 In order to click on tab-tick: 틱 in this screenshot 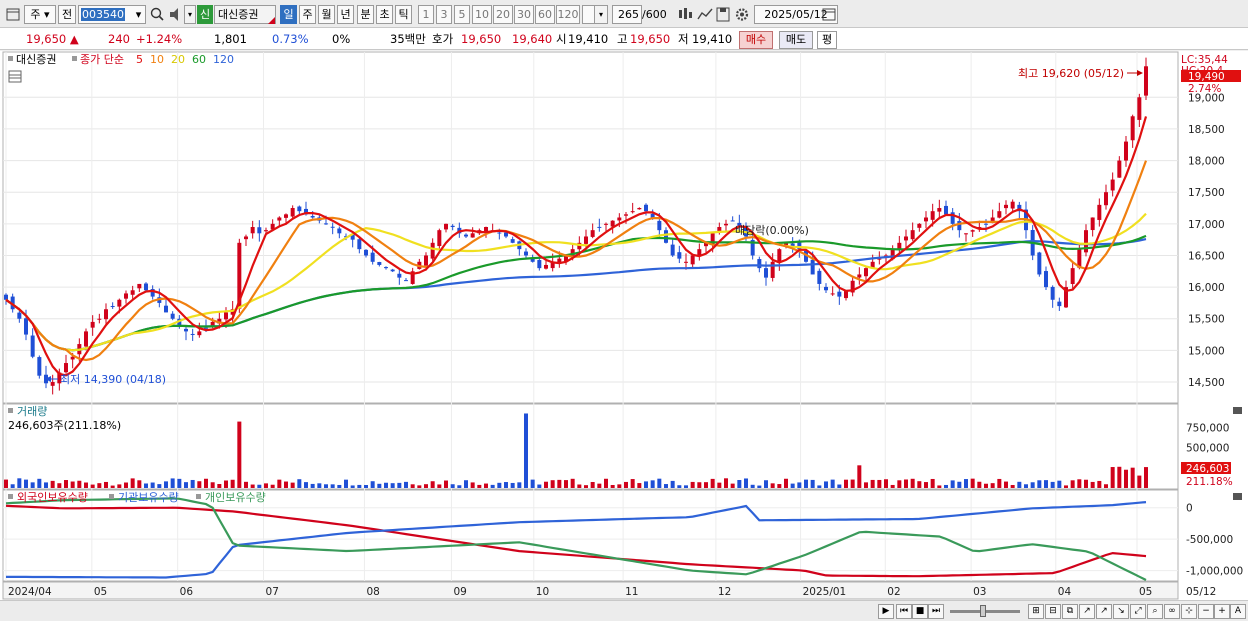, I will do `click(403, 14)`.